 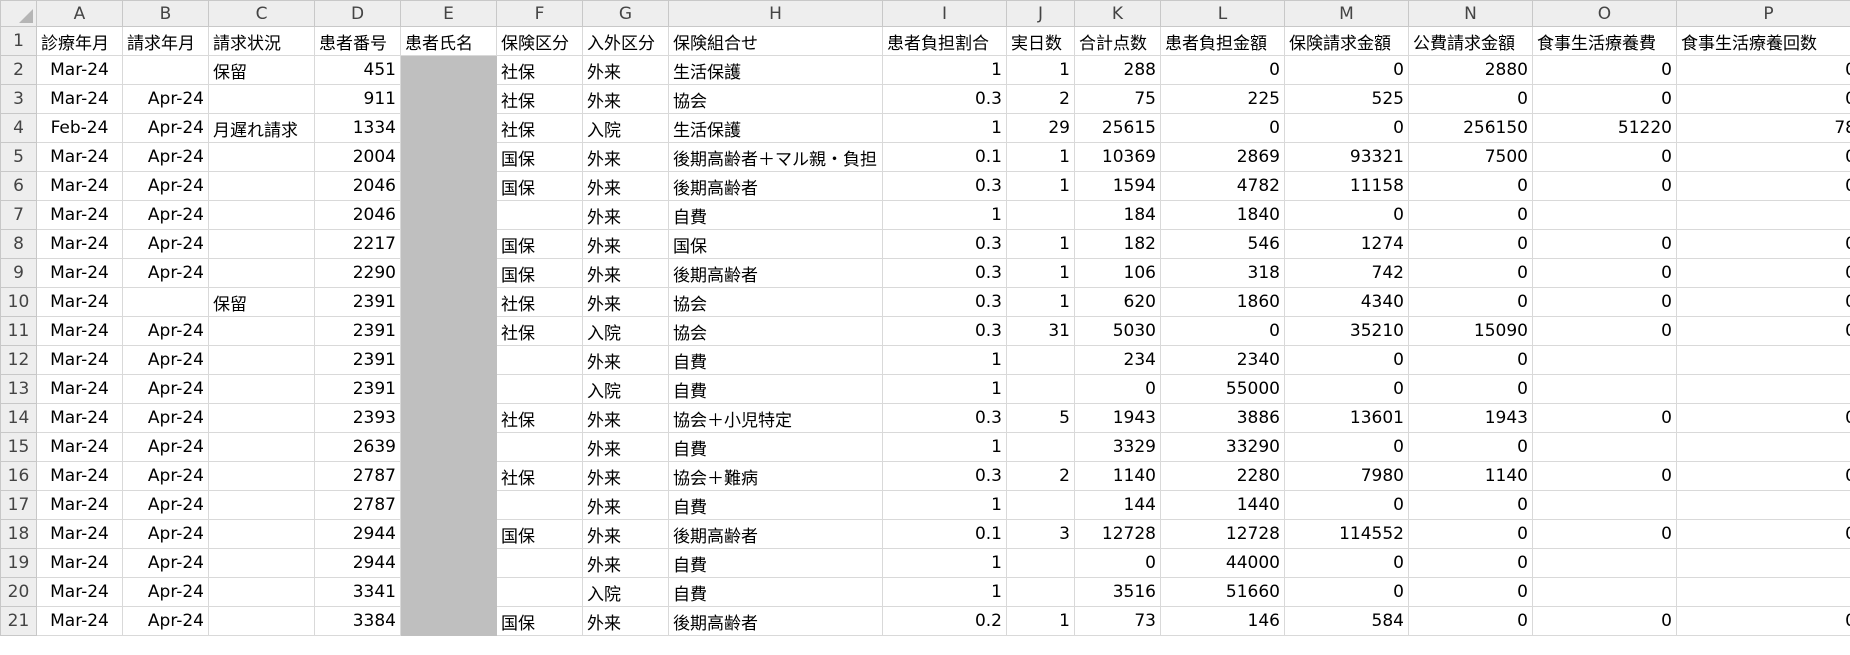 I want to click on cell-H: 後期高齢者, so click(x=775, y=621).